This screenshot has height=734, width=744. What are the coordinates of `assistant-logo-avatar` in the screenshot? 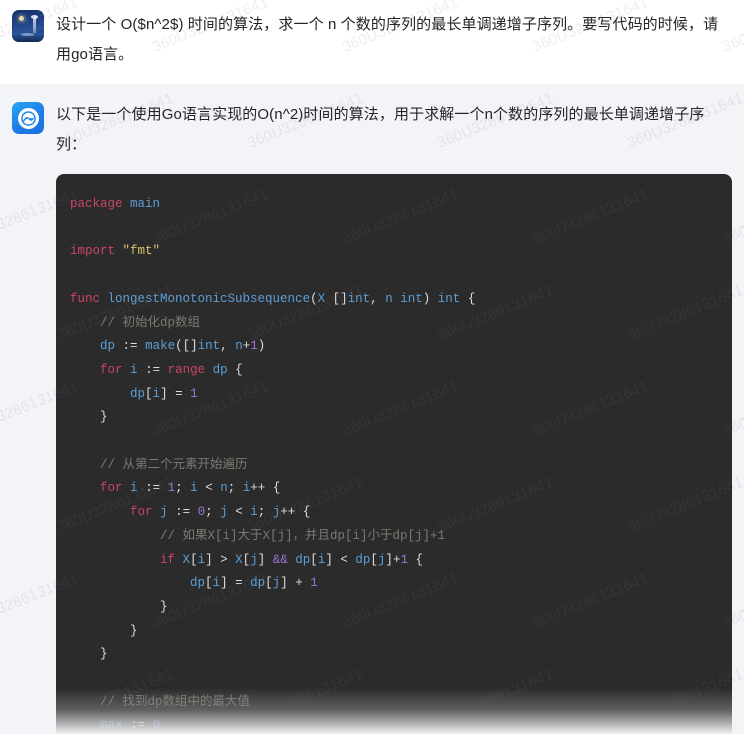 It's located at (28, 118).